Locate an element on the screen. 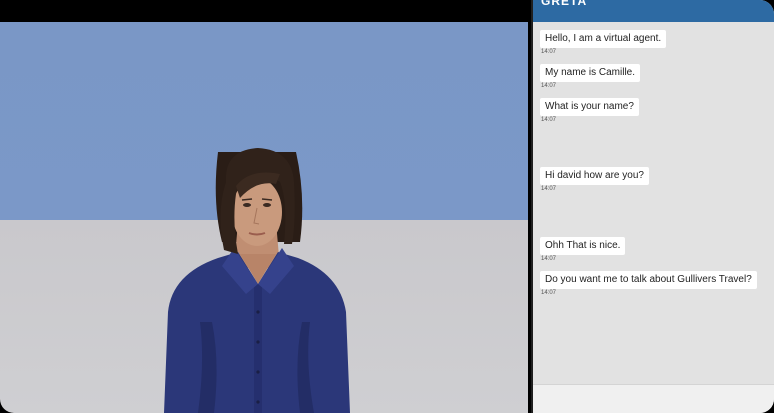 The width and height of the screenshot is (774, 413). chat-message: Hello, I am a virtual agent. 14:07 is located at coordinates (603, 41).